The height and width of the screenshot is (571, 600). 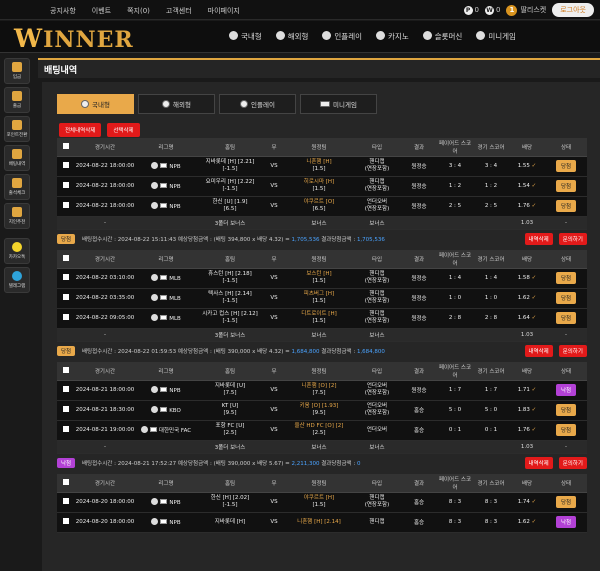 I want to click on summary-status-badge: 낙첨, so click(x=66, y=463).